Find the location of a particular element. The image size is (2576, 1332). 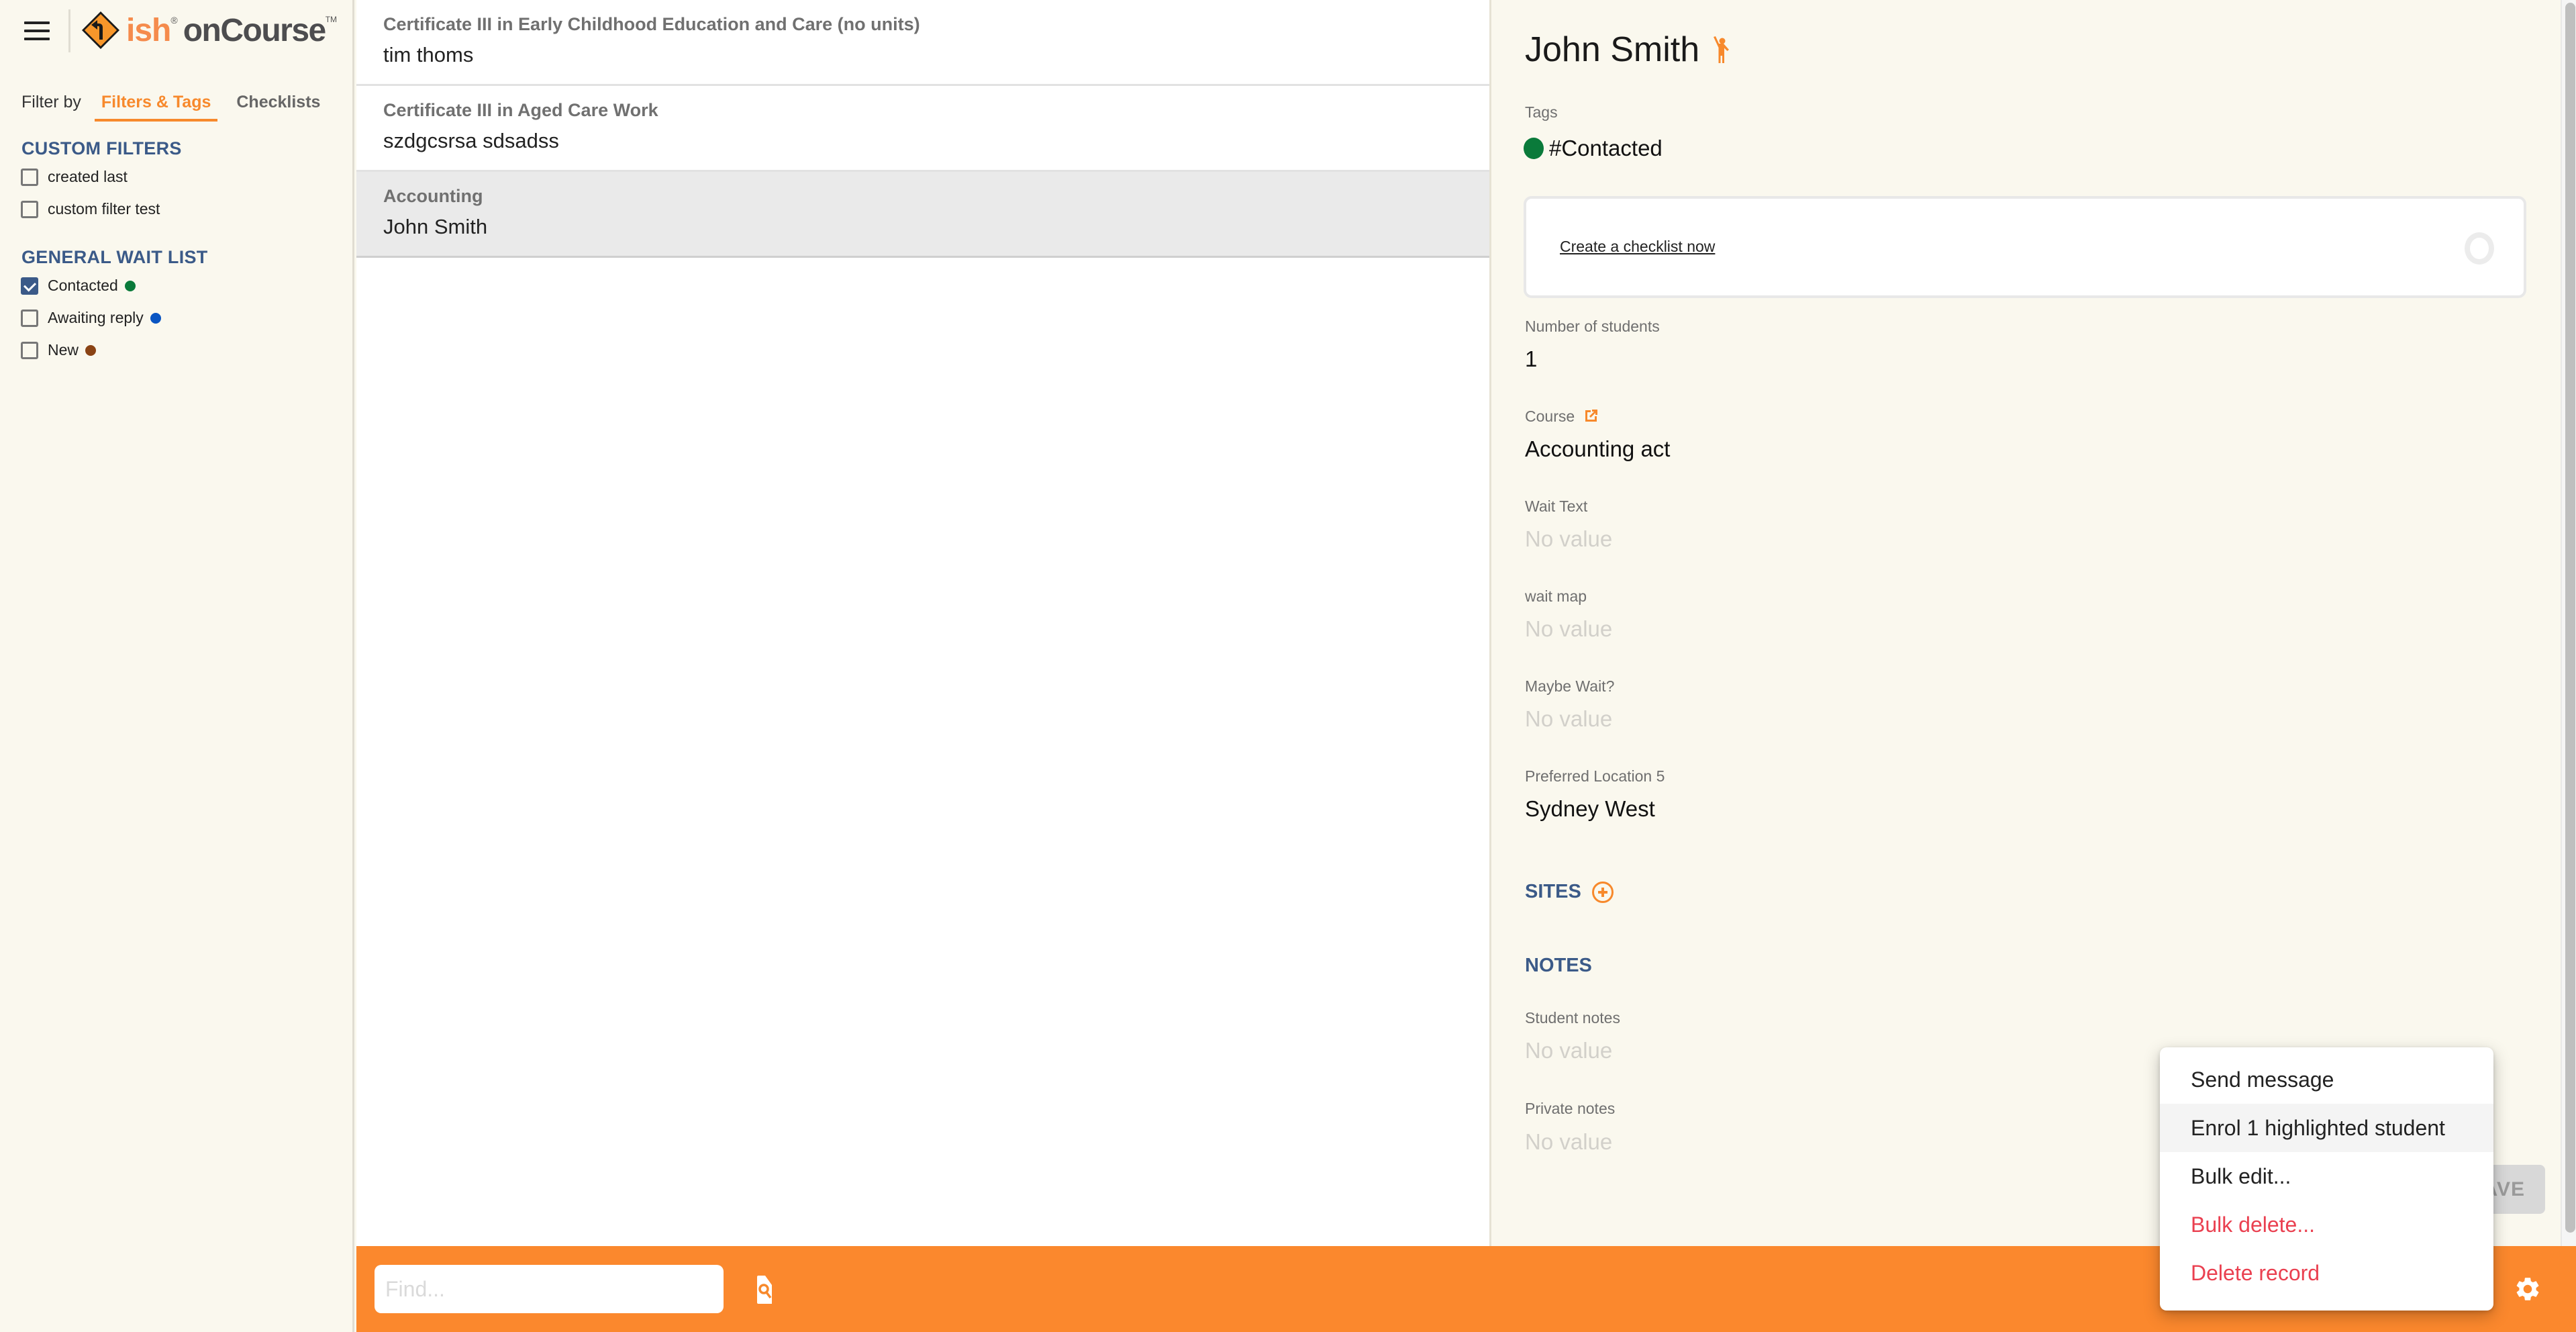

logo-oncourse-text: onCourse is located at coordinates (255, 30).